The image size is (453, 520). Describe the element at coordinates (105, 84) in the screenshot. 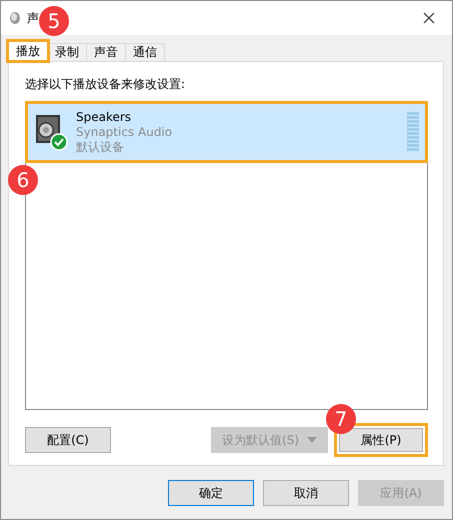

I see `instruction-text: 选择以下播放设备来修改设置:` at that location.